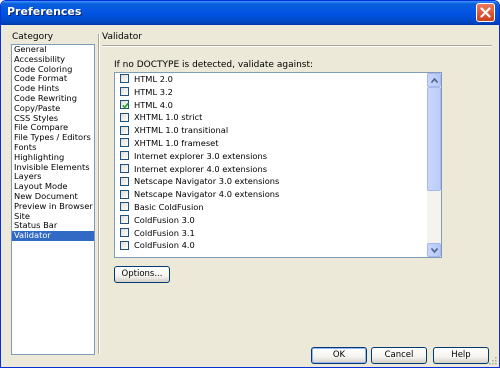 This screenshot has height=368, width=500. I want to click on validator-option: Netscape Navigator 3.0 extensions, so click(278, 181).